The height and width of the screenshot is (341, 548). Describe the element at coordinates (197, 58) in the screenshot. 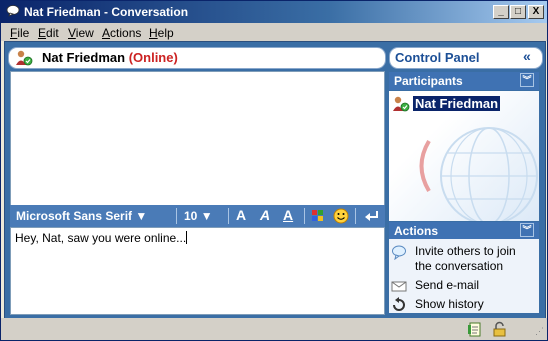

I see `contact-header: Nat Friedman (Online)` at that location.